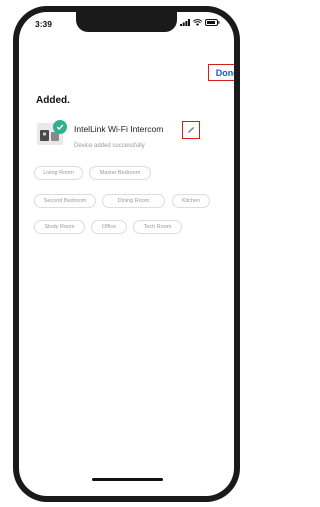 Image resolution: width=320 pixels, height=507 pixels. Describe the element at coordinates (58, 173) in the screenshot. I see `room-chip-living-room: Living Room` at that location.